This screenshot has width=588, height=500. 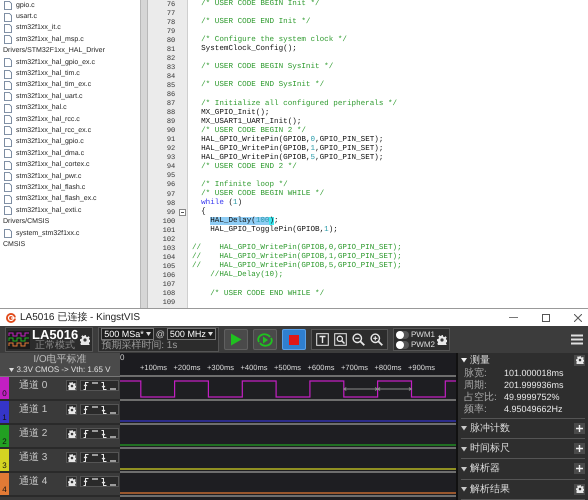 I want to click on channel-color-tab: 0, so click(x=4, y=388).